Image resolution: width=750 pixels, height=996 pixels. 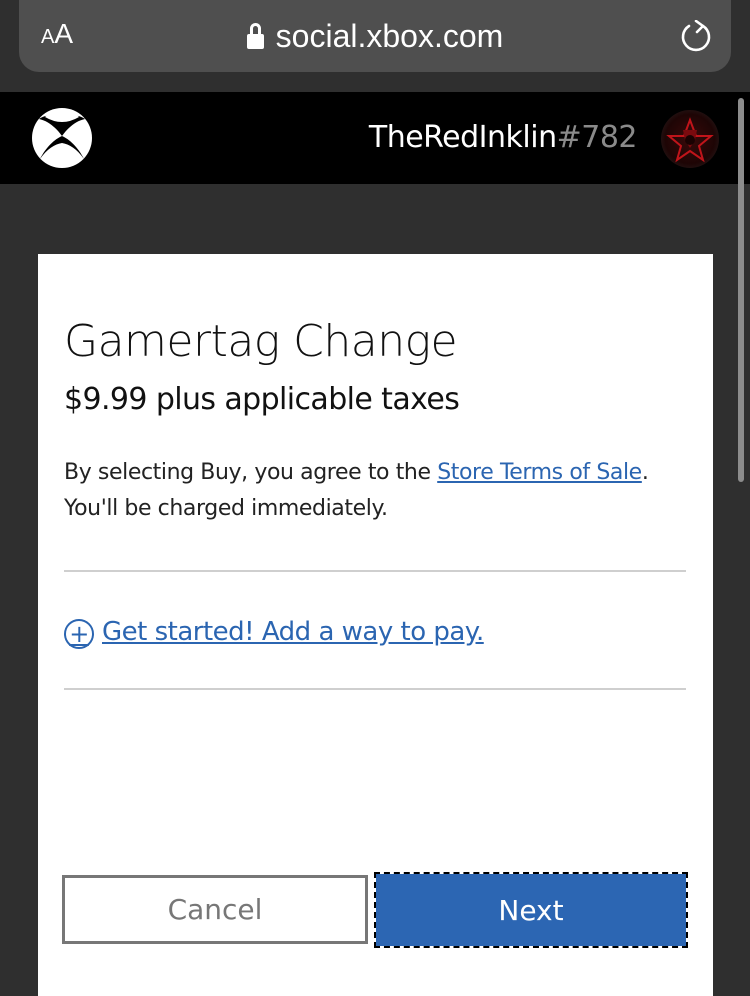 What do you see at coordinates (293, 632) in the screenshot?
I see `add-payment-label: Get started! Add a way to pay.` at bounding box center [293, 632].